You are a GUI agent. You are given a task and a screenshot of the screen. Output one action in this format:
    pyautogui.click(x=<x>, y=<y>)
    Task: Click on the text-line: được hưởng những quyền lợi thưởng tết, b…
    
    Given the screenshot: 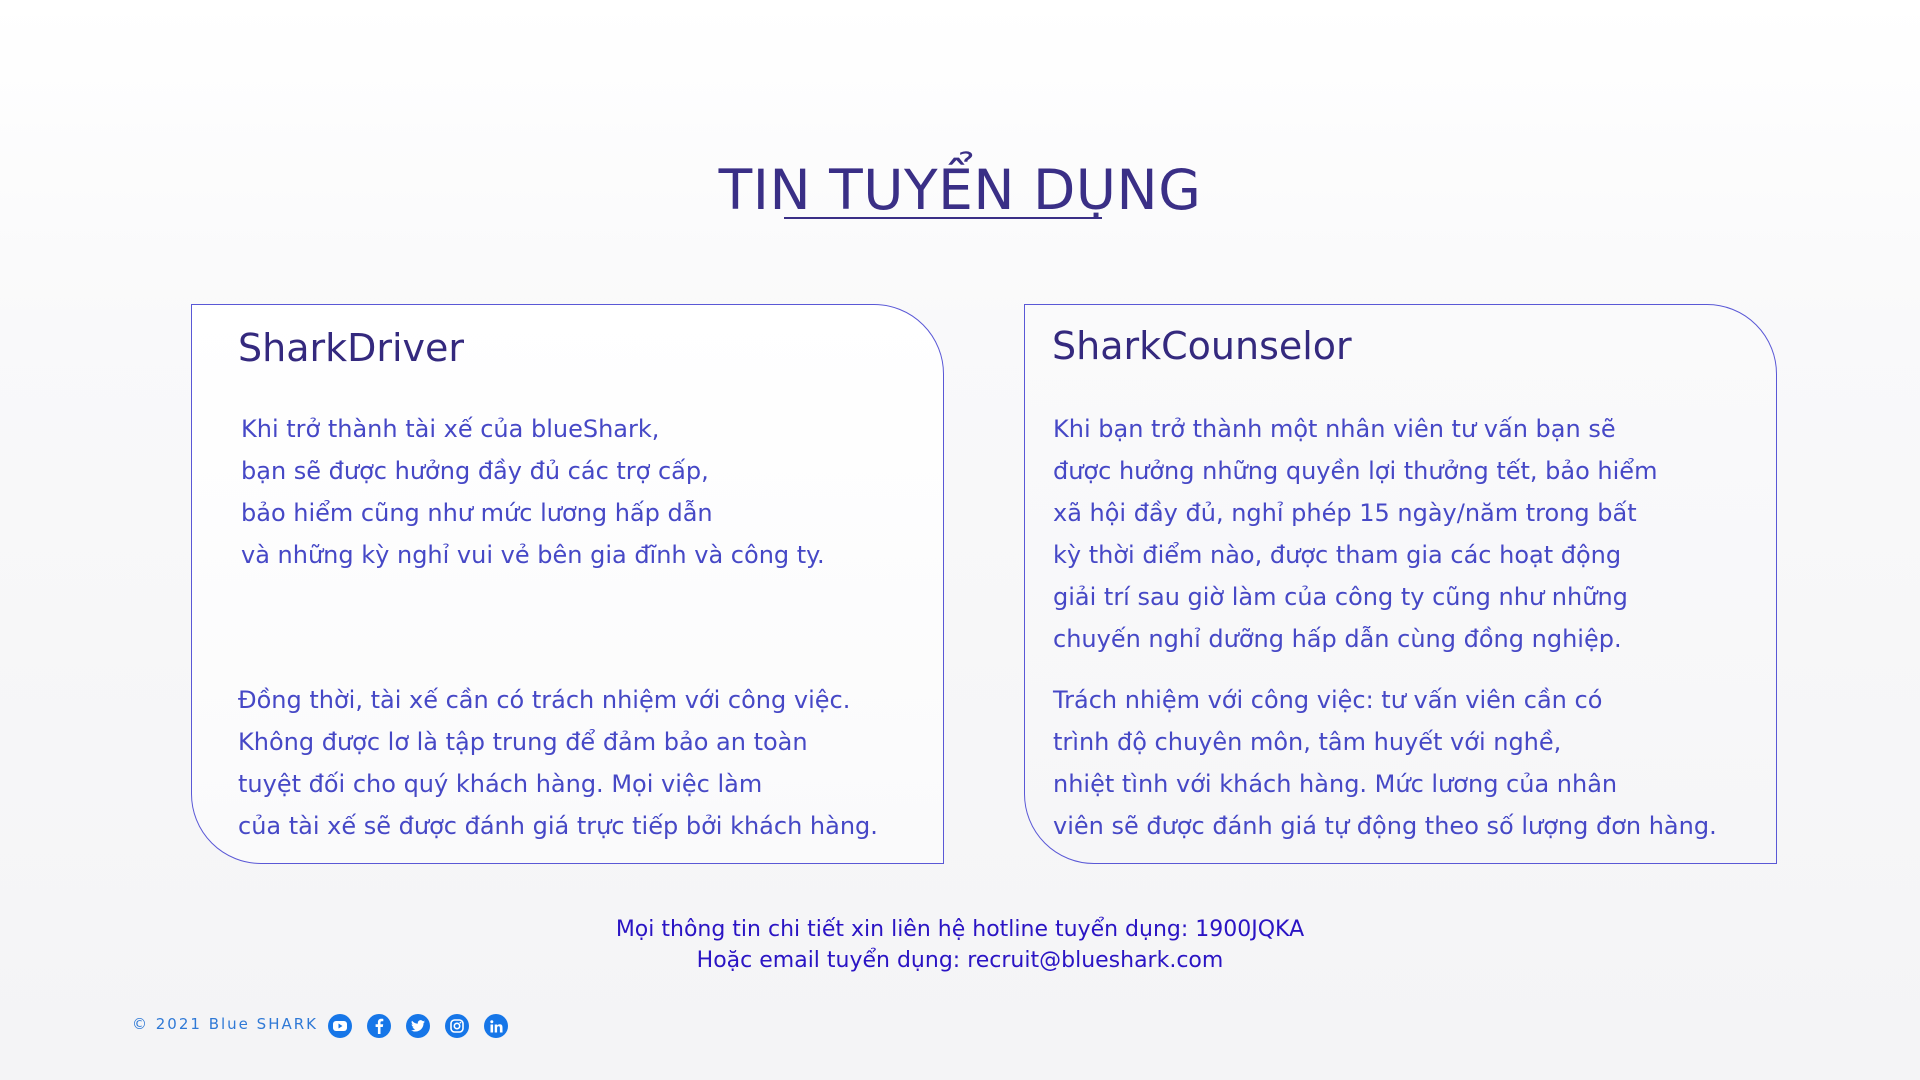 What is the action you would take?
    pyautogui.click(x=1355, y=471)
    